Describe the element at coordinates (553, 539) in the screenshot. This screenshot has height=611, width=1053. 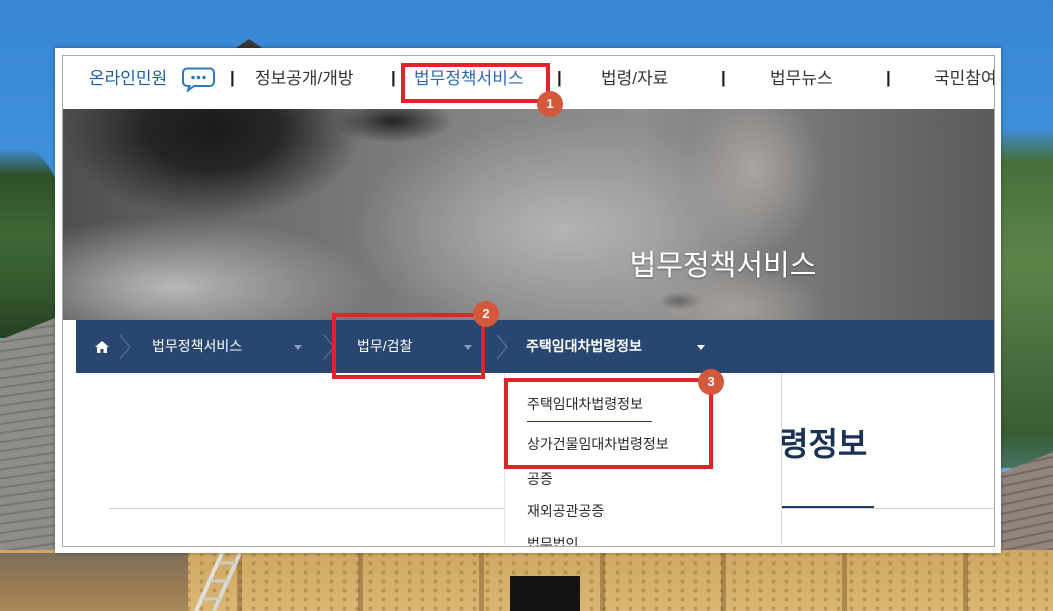
I see `dropdown-item-law-firm: 법무법인` at that location.